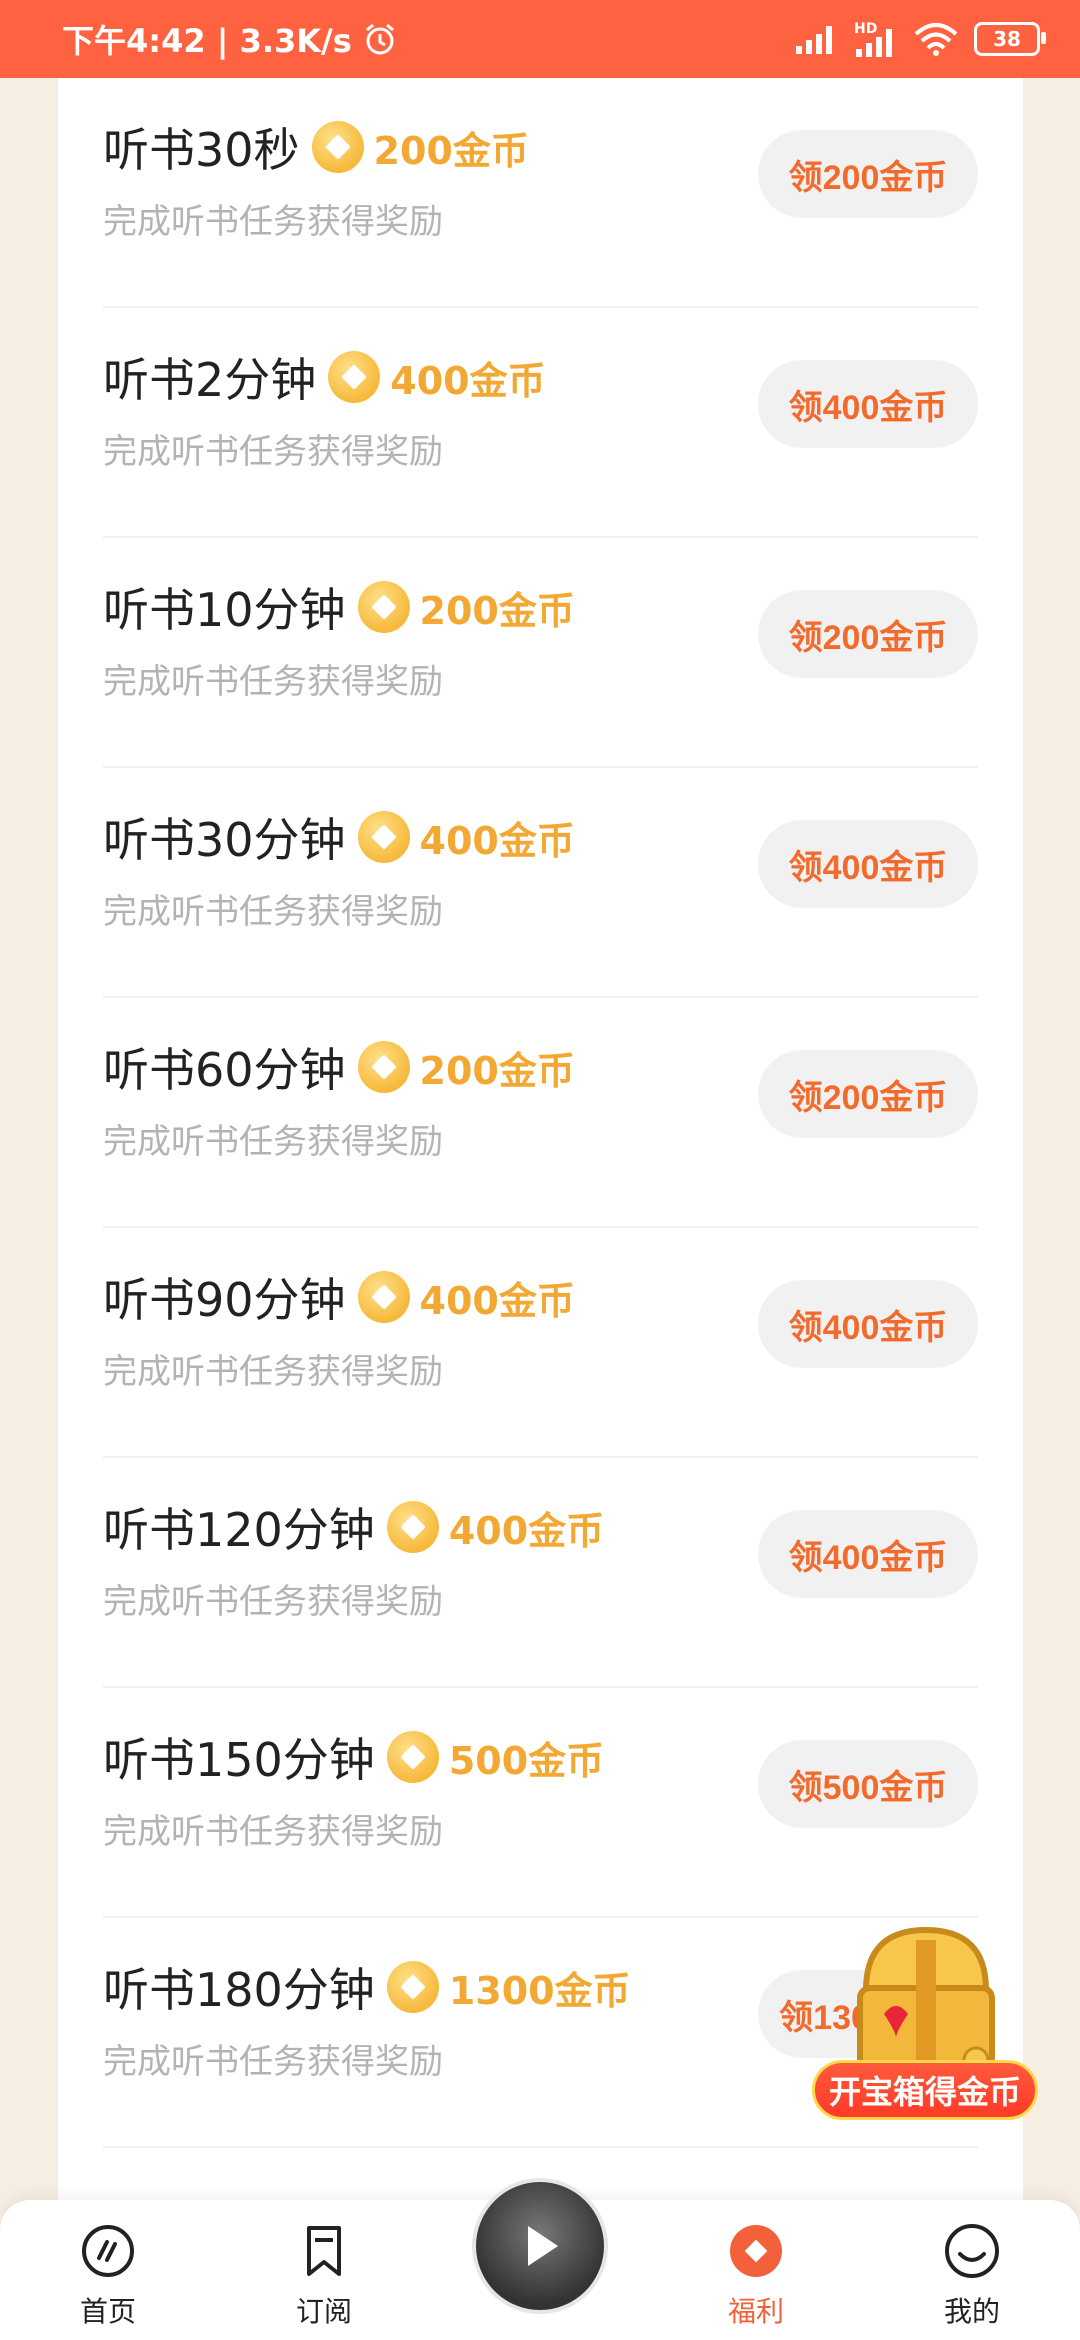  What do you see at coordinates (971, 2311) in the screenshot?
I see `nav-label-profile: 我的` at bounding box center [971, 2311].